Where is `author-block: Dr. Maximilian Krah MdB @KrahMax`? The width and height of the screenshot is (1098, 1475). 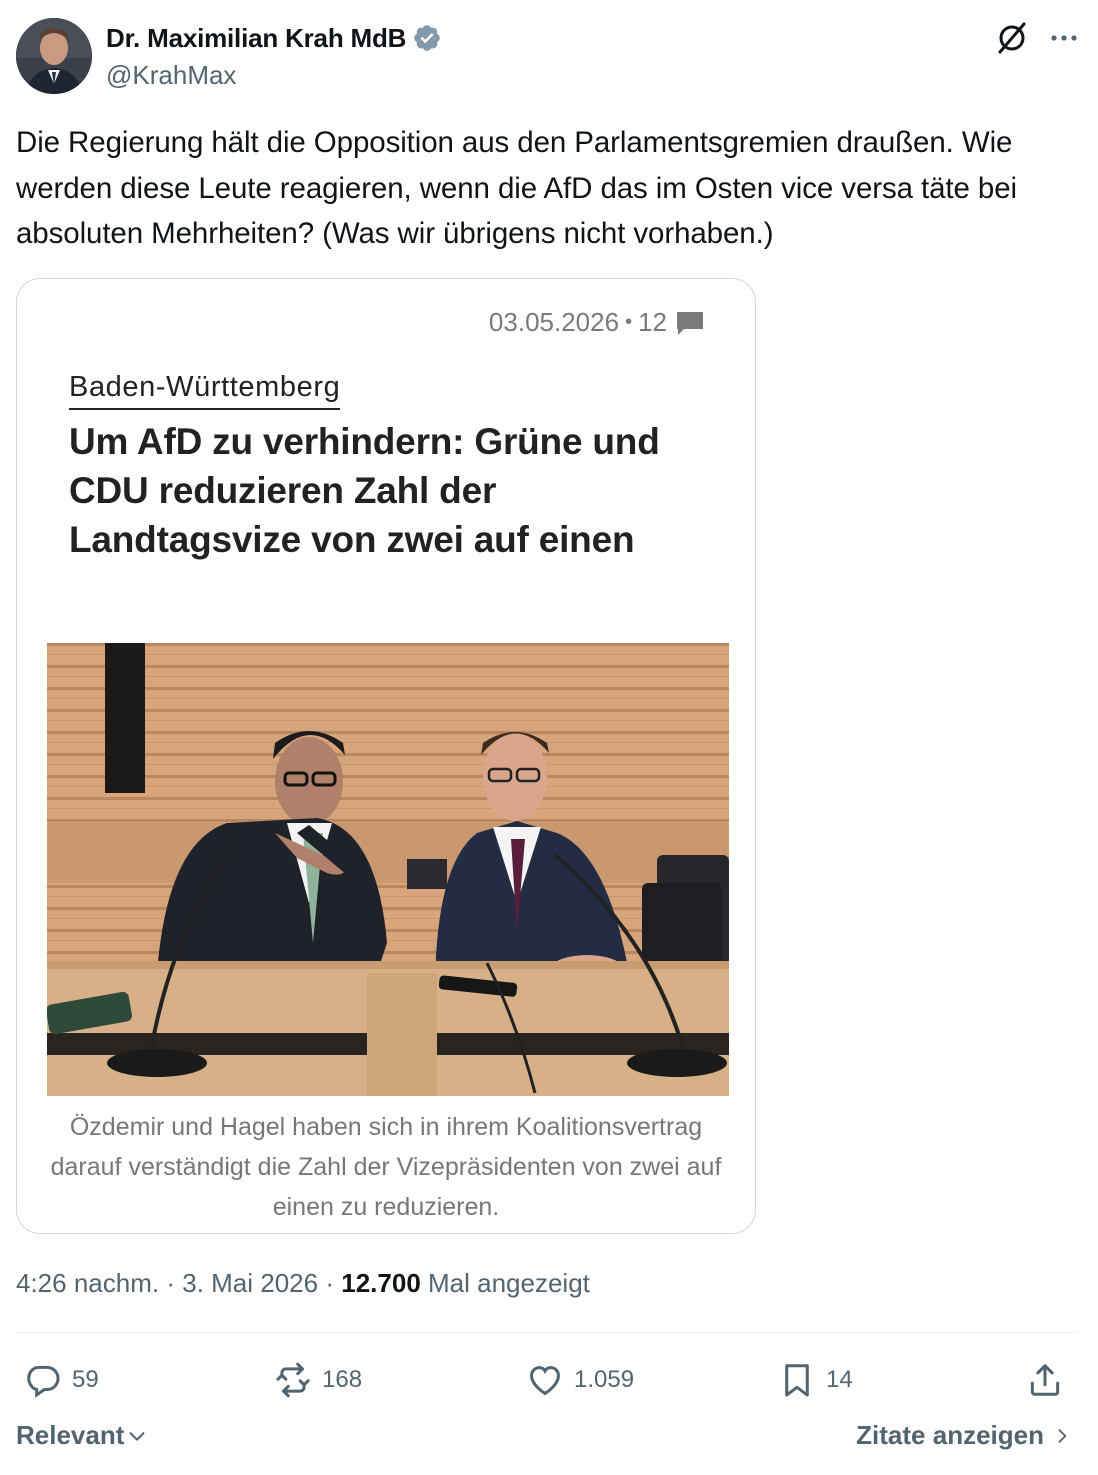
author-block: Dr. Maximilian Krah MdB @KrahMax is located at coordinates (274, 56).